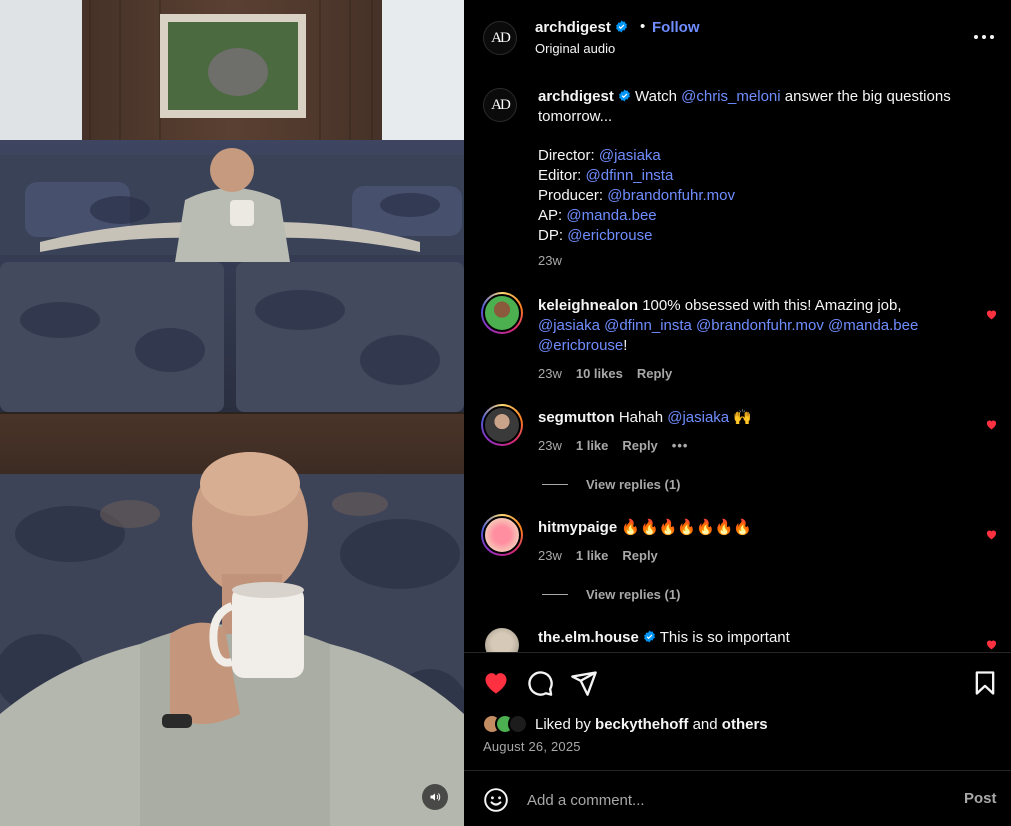  I want to click on comment-text: hitmypaige 🔥🔥🔥🔥🔥🔥🔥, so click(748, 528).